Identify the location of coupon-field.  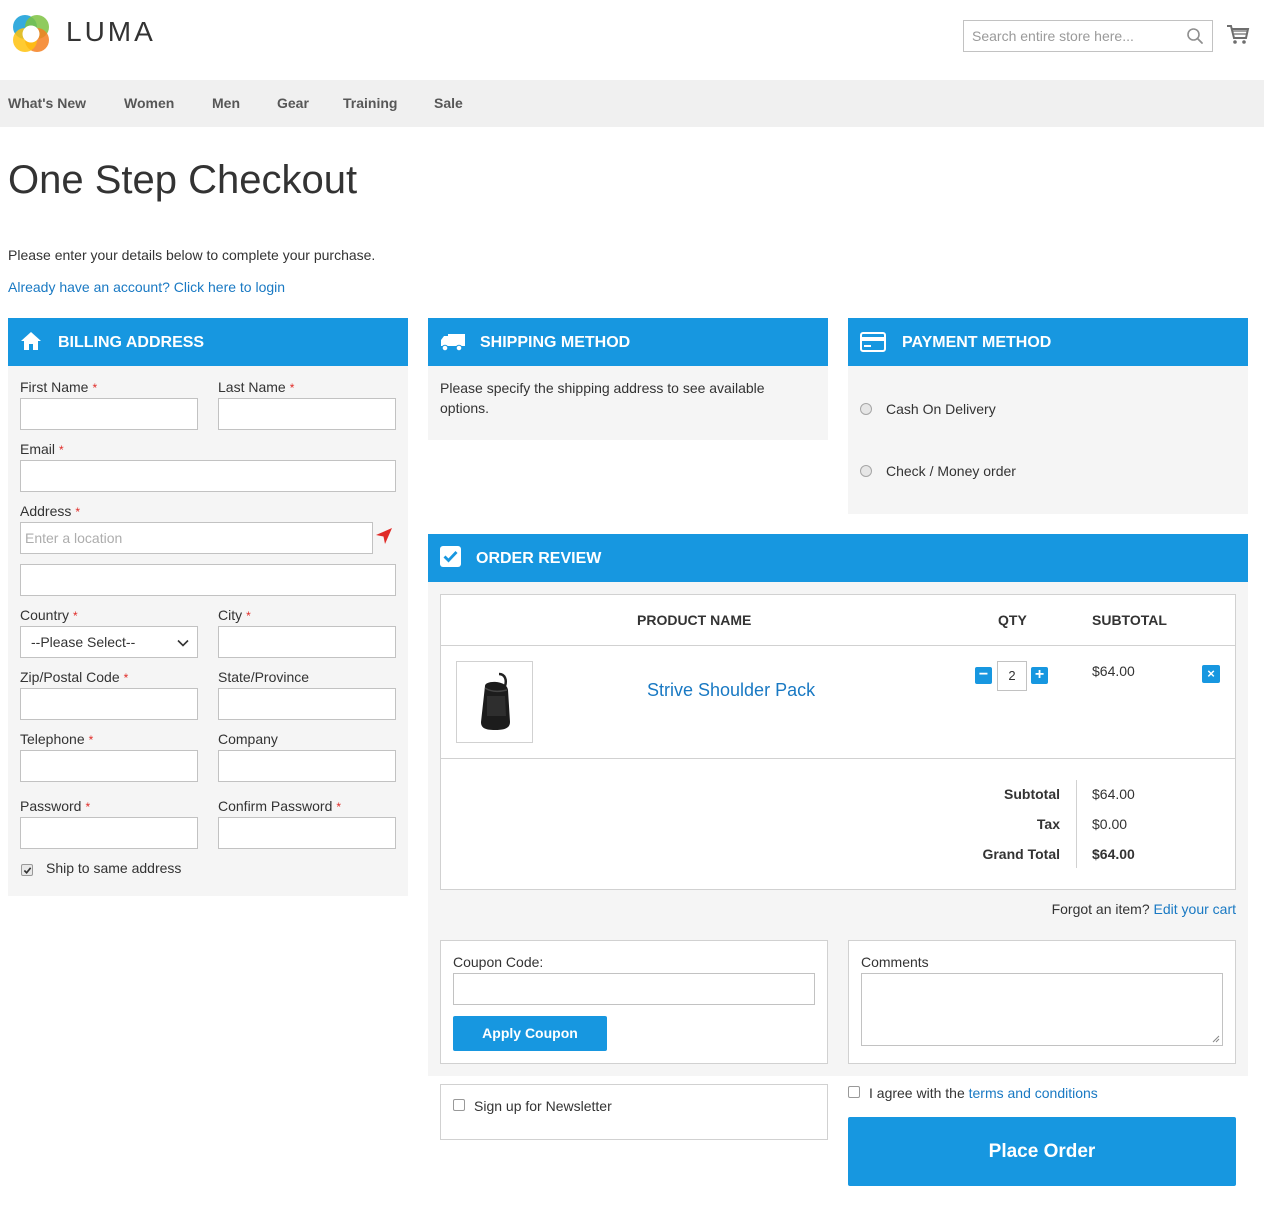
(634, 989).